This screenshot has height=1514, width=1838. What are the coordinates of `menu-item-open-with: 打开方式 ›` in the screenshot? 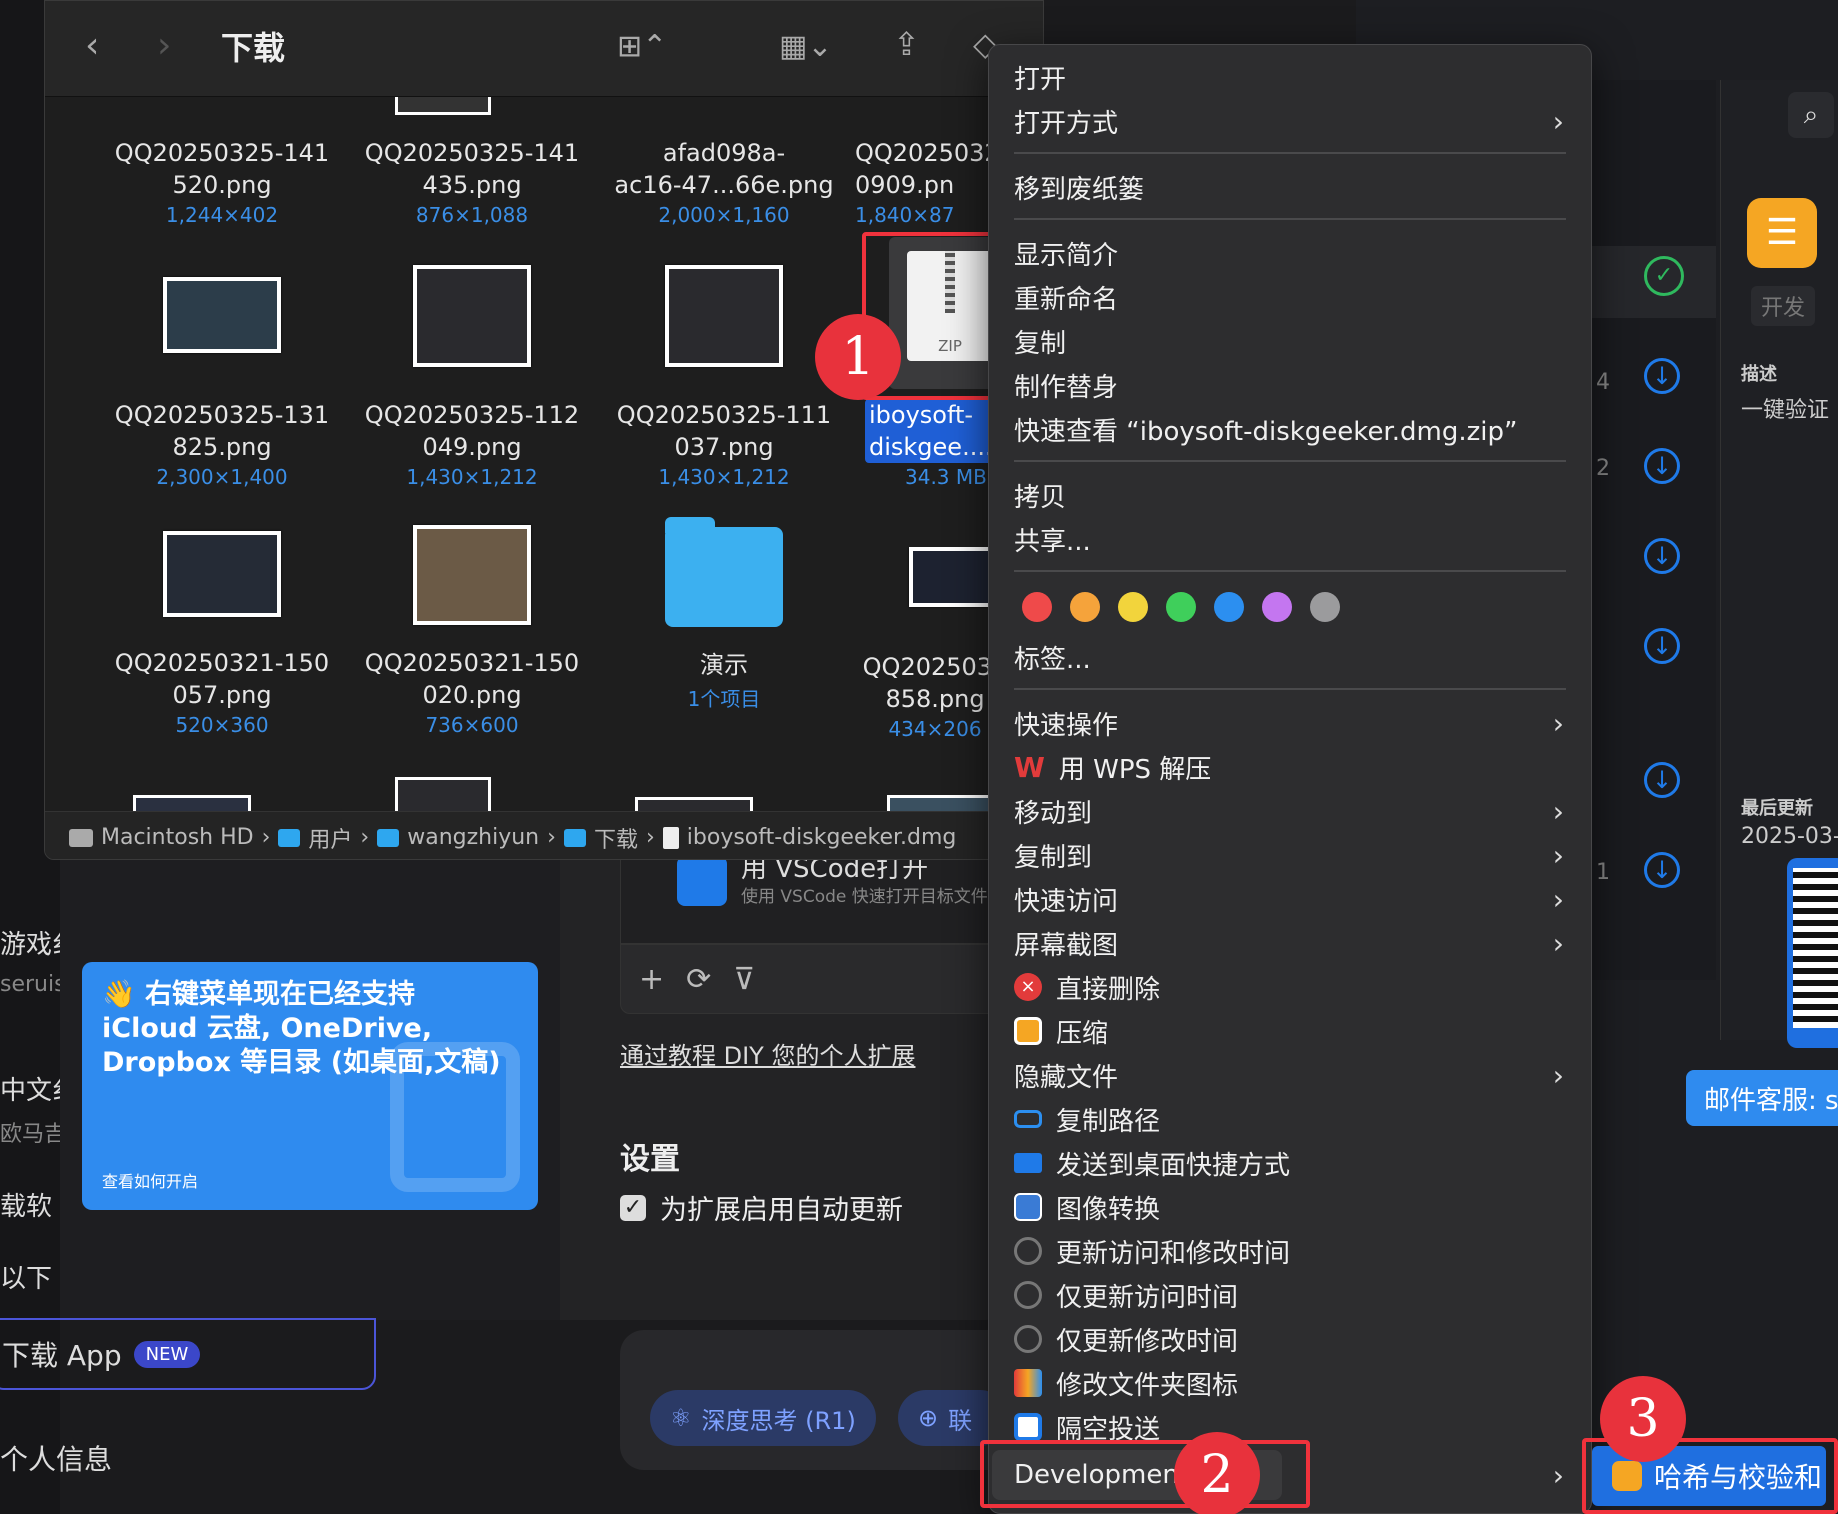 It's located at (1294, 121).